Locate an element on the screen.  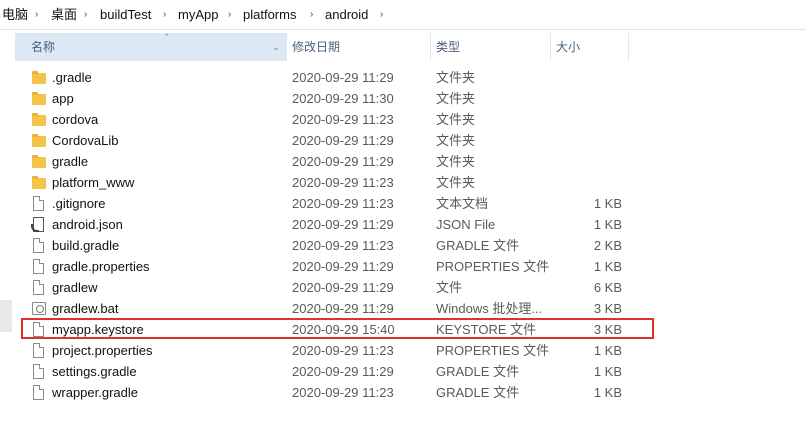
breadcrumb-item-android: android is located at coordinates (346, 14).